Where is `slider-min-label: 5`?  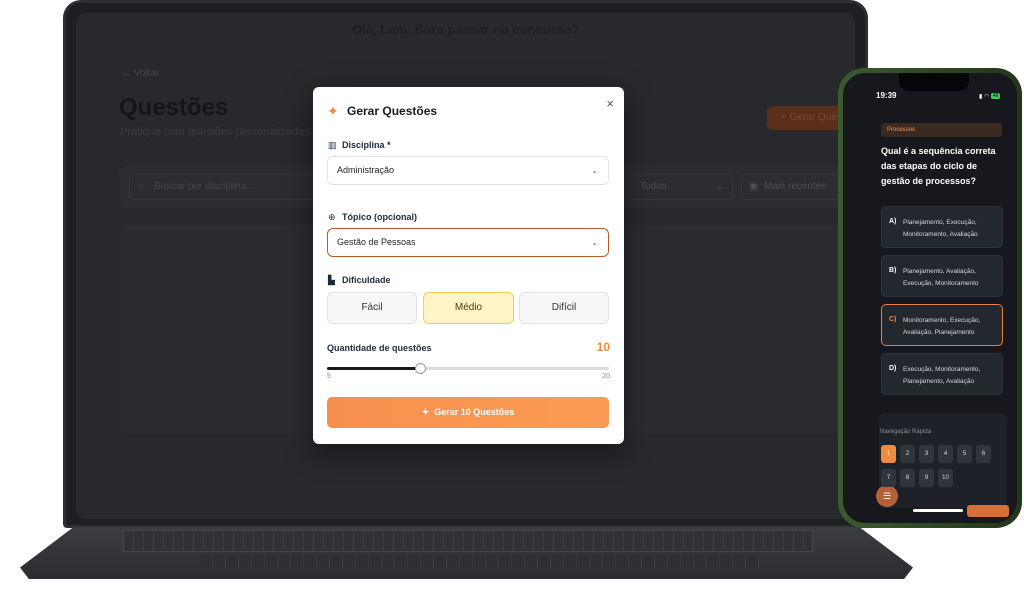 slider-min-label: 5 is located at coordinates (329, 376).